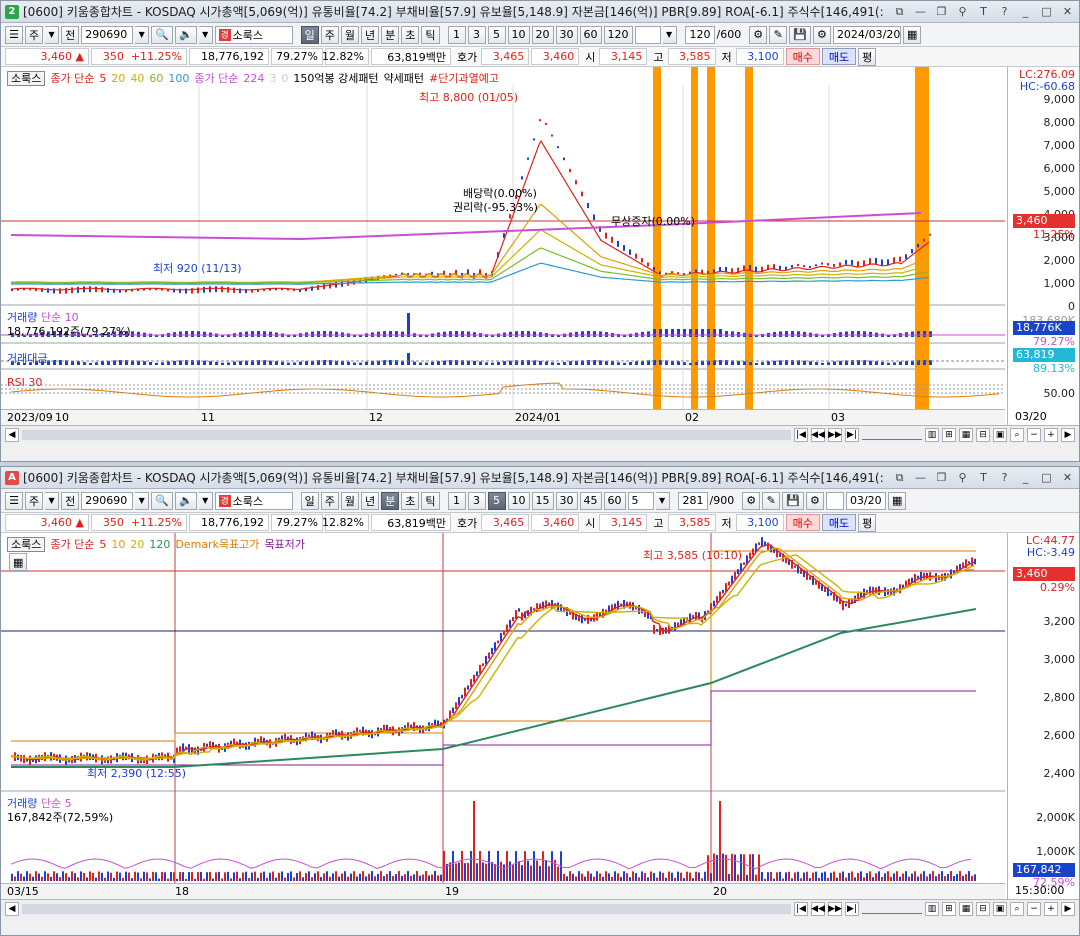 The height and width of the screenshot is (936, 1080). What do you see at coordinates (430, 34) in the screenshot?
I see `period-tick: 틱` at bounding box center [430, 34].